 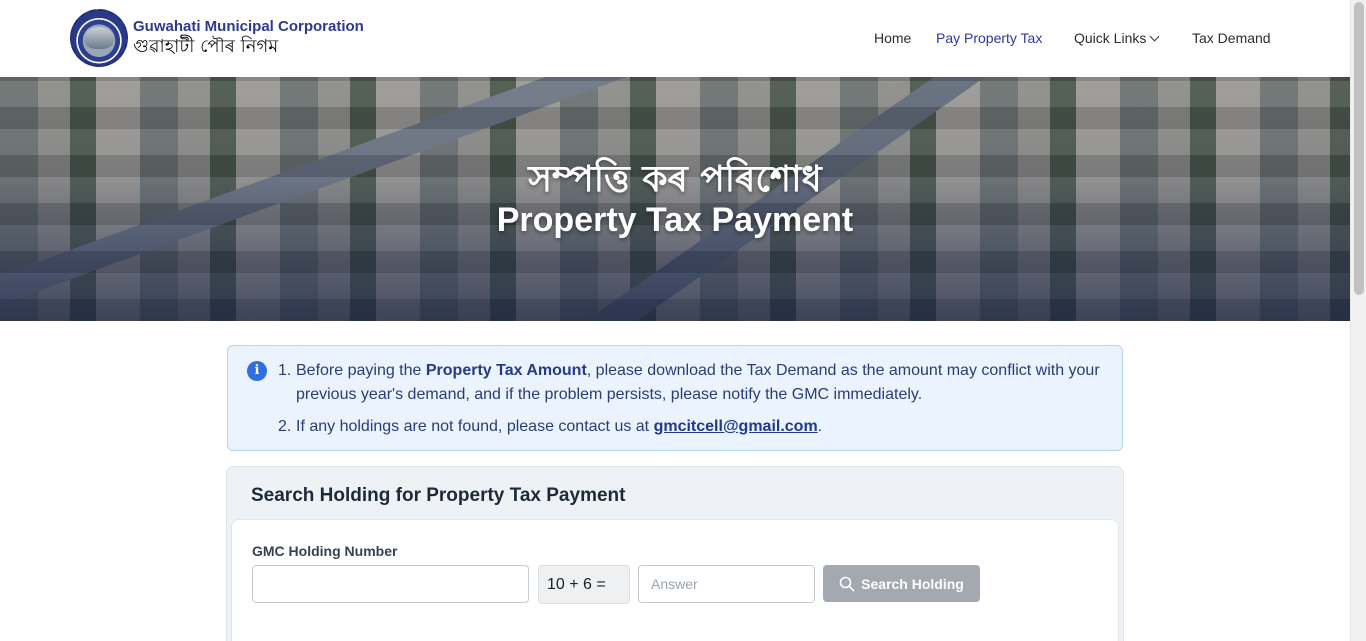 I want to click on org-name-en: Guwahati Municipal Corporation, so click(x=248, y=26).